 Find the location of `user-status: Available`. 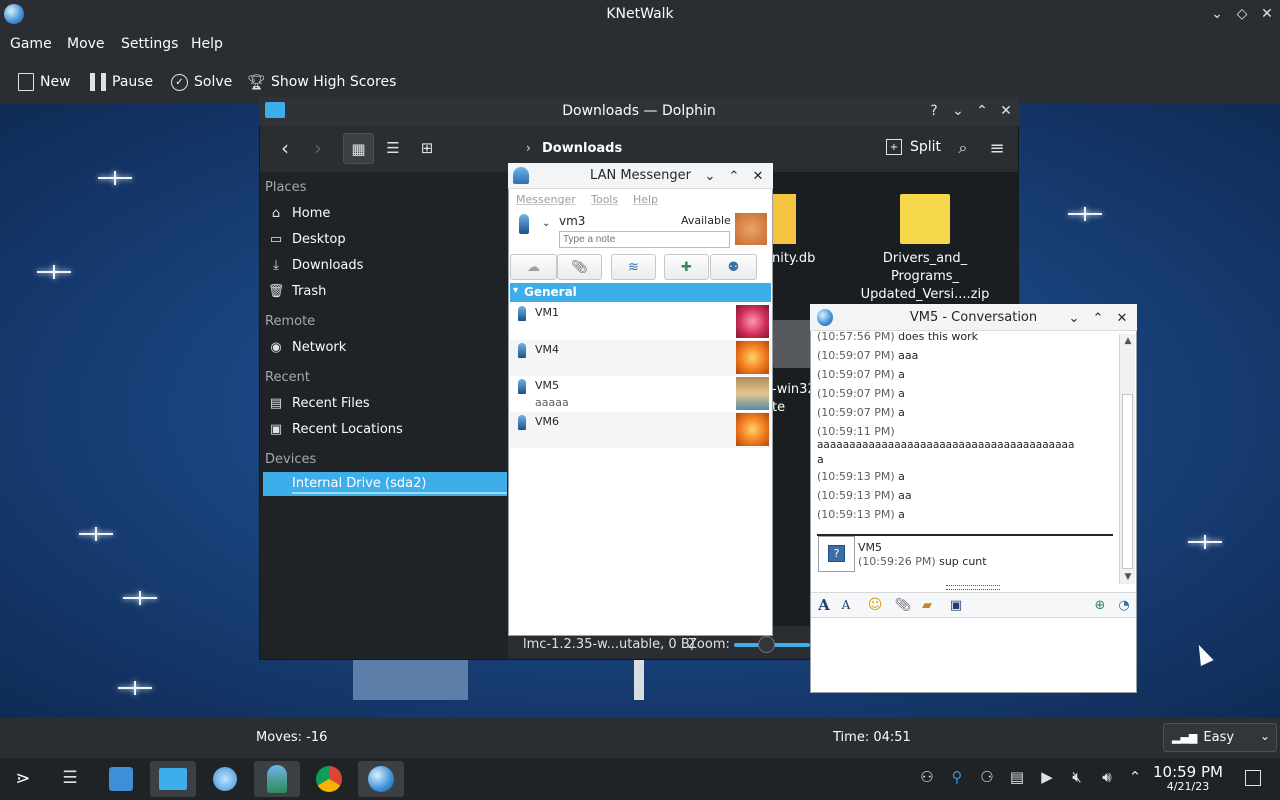

user-status: Available is located at coordinates (706, 220).